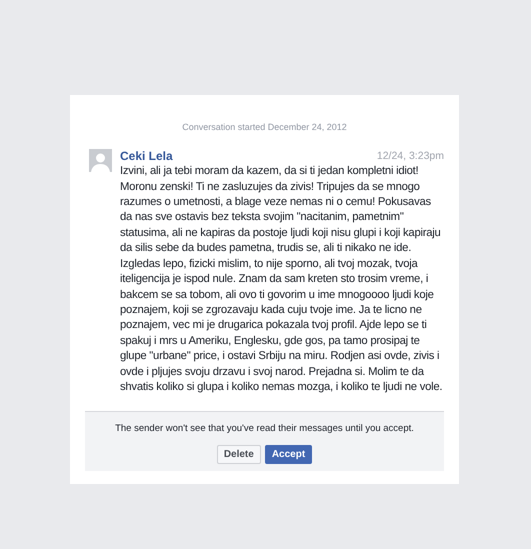 This screenshot has height=549, width=531. Describe the element at coordinates (410, 156) in the screenshot. I see `message-time: 12/24, 3:23pm` at that location.